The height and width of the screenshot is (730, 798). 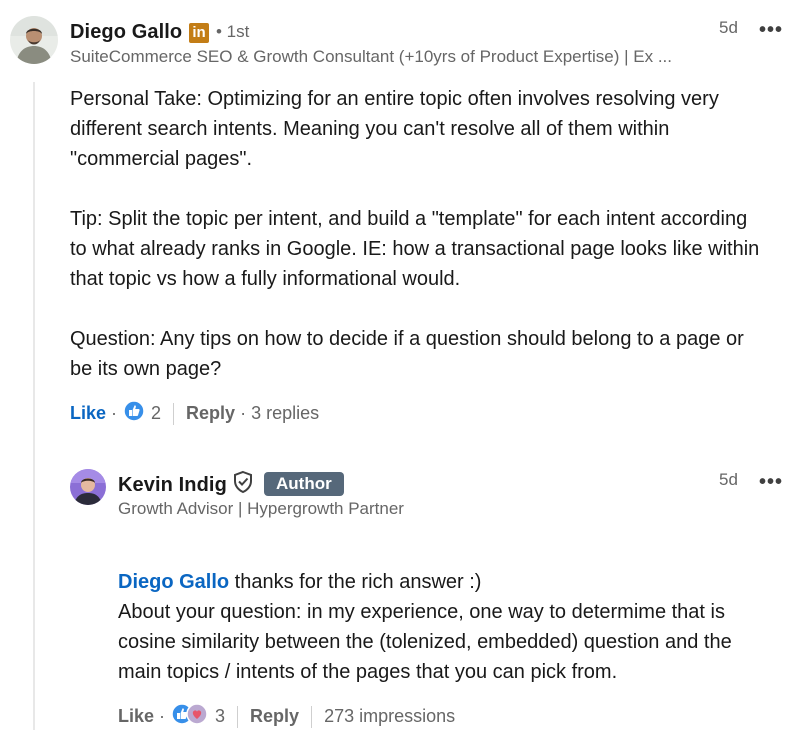 I want to click on reply-author-name: Kevin Indig, so click(x=172, y=485).